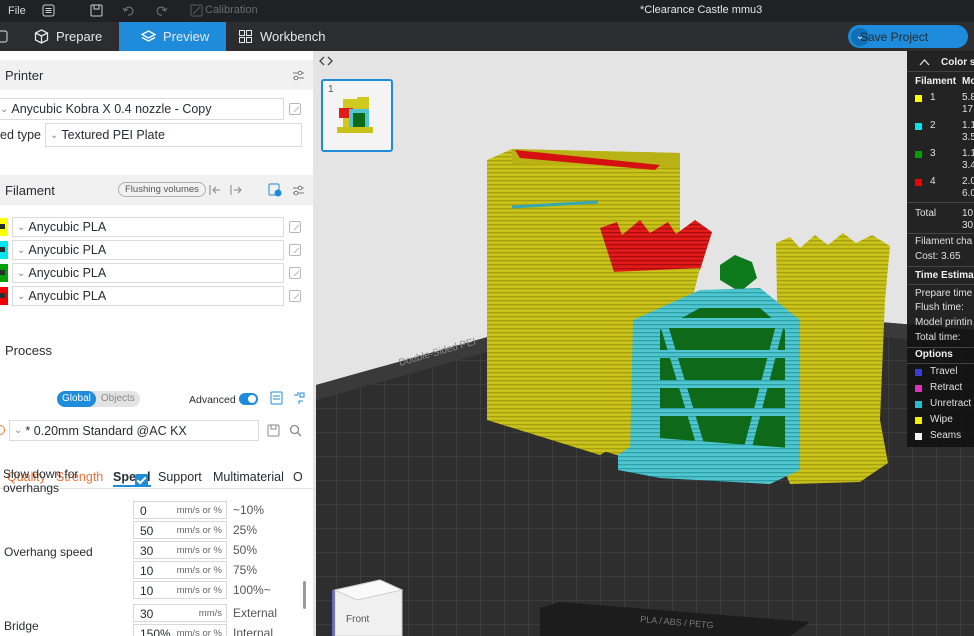 The width and height of the screenshot is (974, 636). I want to click on calibration-label: Calibration, so click(231, 10).